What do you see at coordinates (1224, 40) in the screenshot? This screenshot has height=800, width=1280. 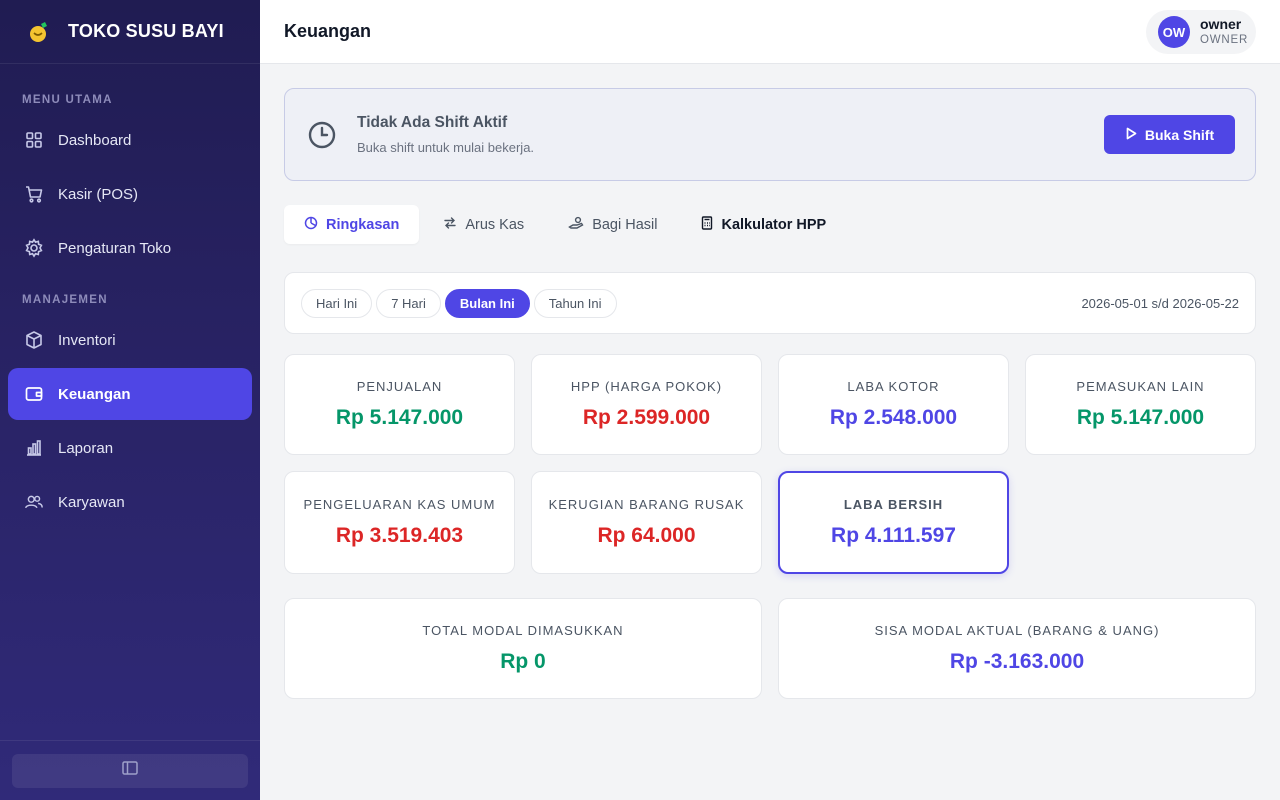 I see `user-role: OWNER` at bounding box center [1224, 40].